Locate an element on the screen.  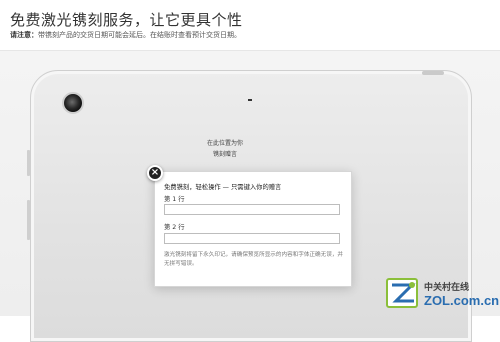
watermark-brand-en: ZOL.com.cn is located at coordinates (462, 300).